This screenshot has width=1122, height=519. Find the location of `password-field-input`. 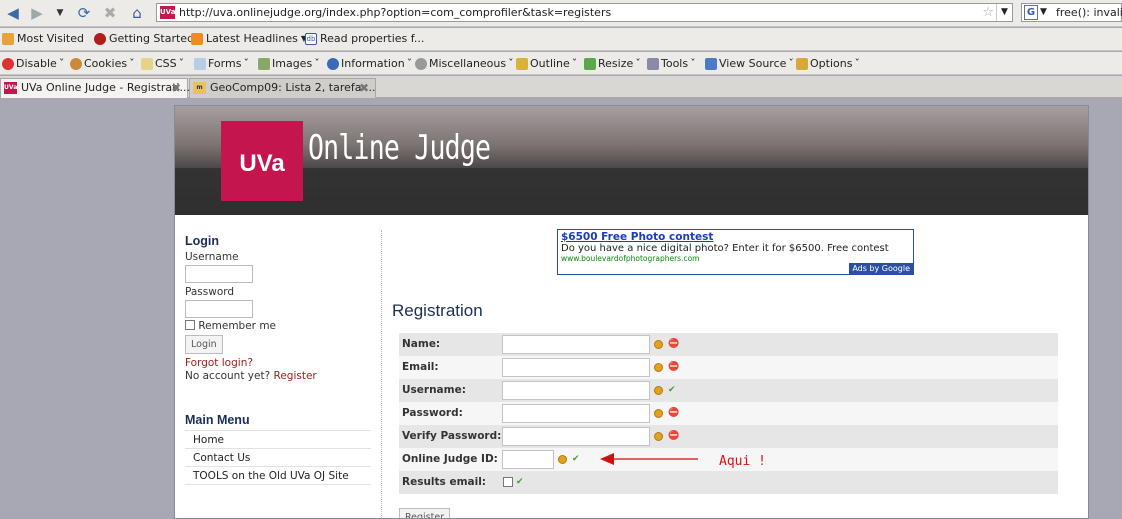

password-field-input is located at coordinates (576, 413).